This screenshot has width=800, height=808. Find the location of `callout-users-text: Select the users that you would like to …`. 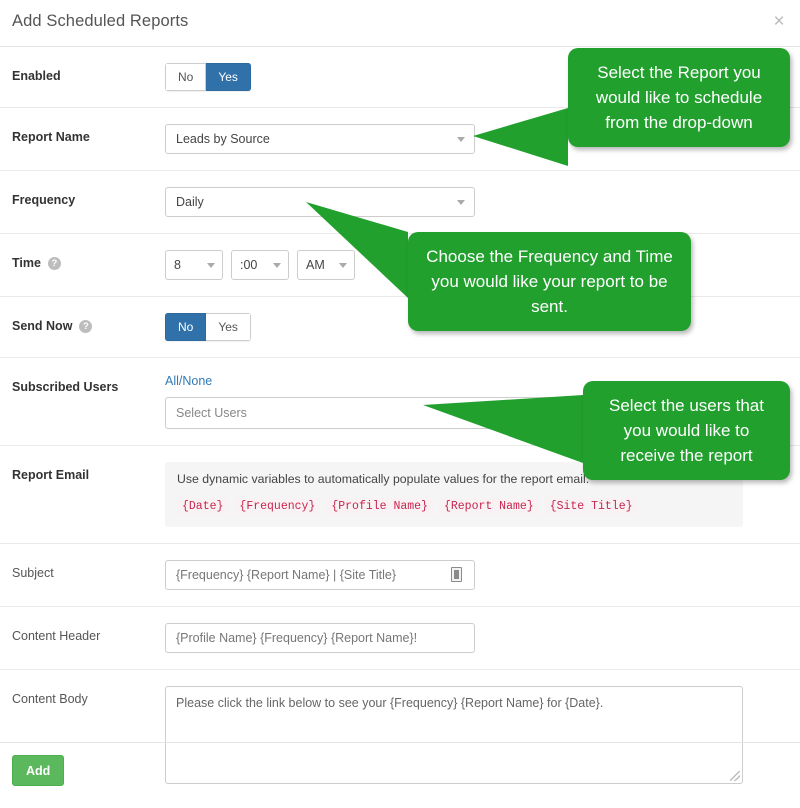

callout-users-text: Select the users that you would like to … is located at coordinates (686, 430).